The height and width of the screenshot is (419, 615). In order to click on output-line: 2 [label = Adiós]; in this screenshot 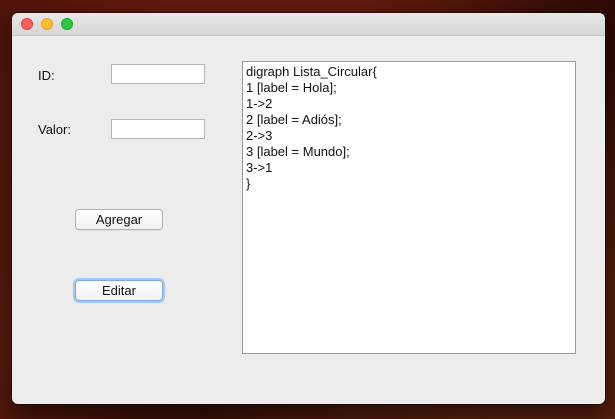, I will do `click(294, 119)`.